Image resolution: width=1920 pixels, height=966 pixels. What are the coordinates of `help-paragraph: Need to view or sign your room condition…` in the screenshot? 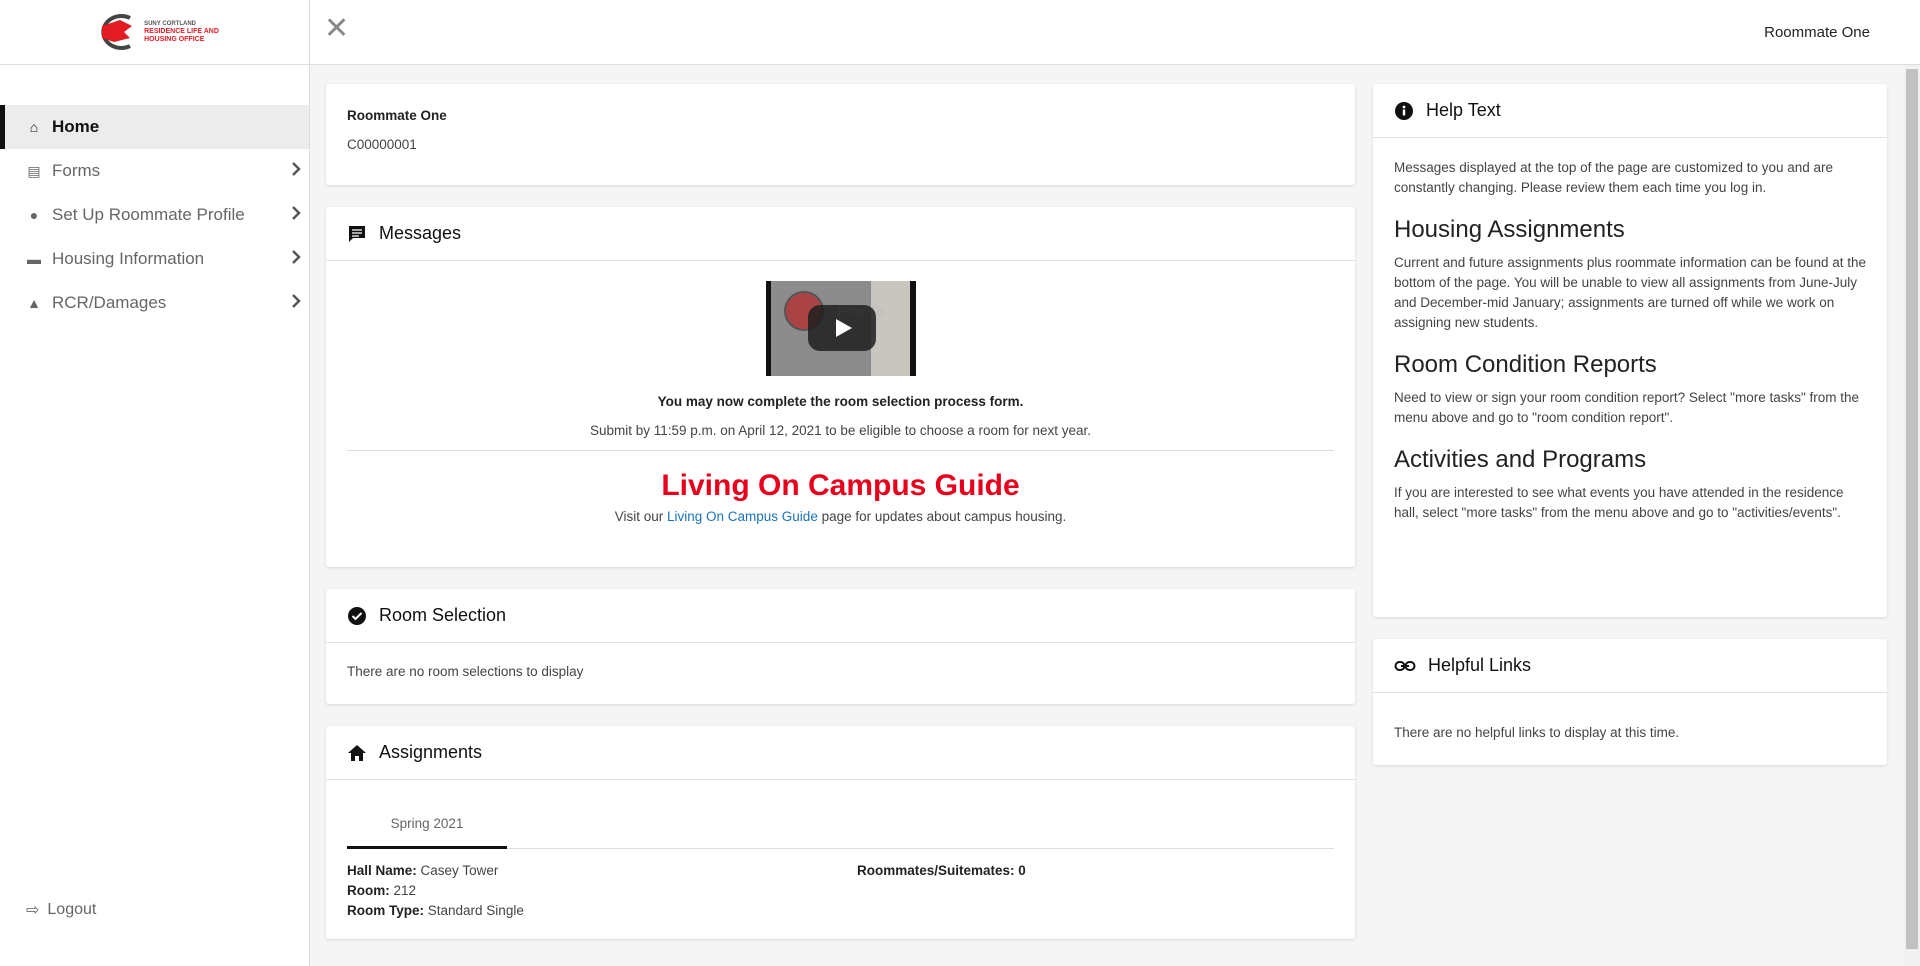 It's located at (1627, 407).